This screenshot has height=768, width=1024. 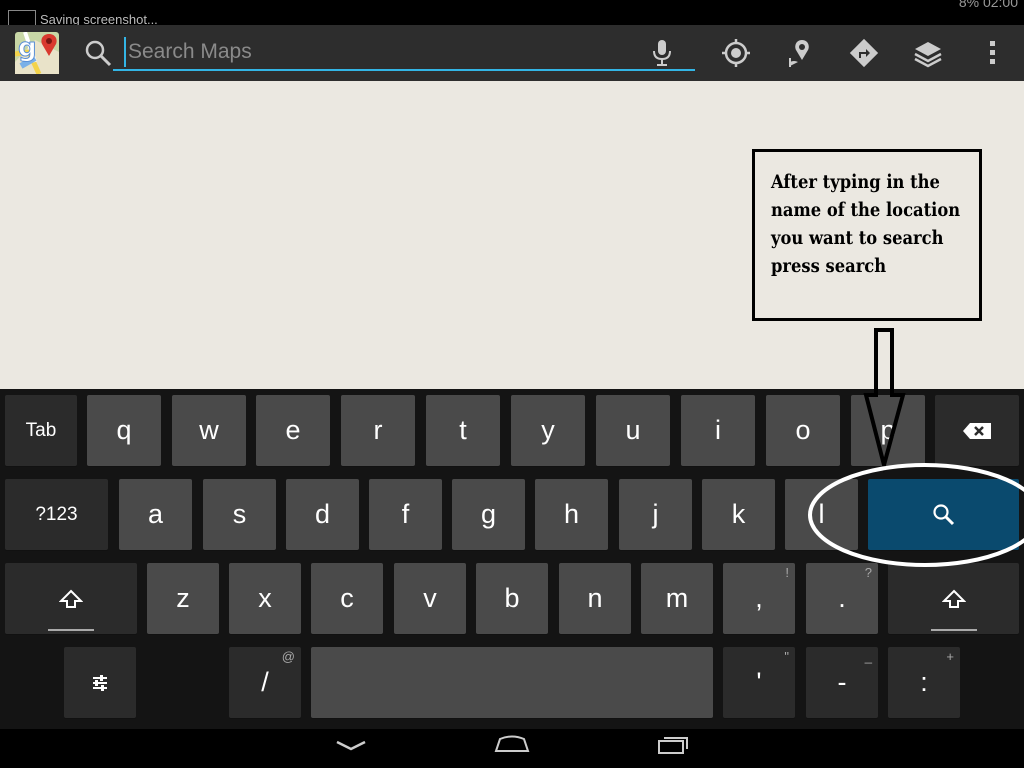 I want to click on key-k: k, so click(x=738, y=514).